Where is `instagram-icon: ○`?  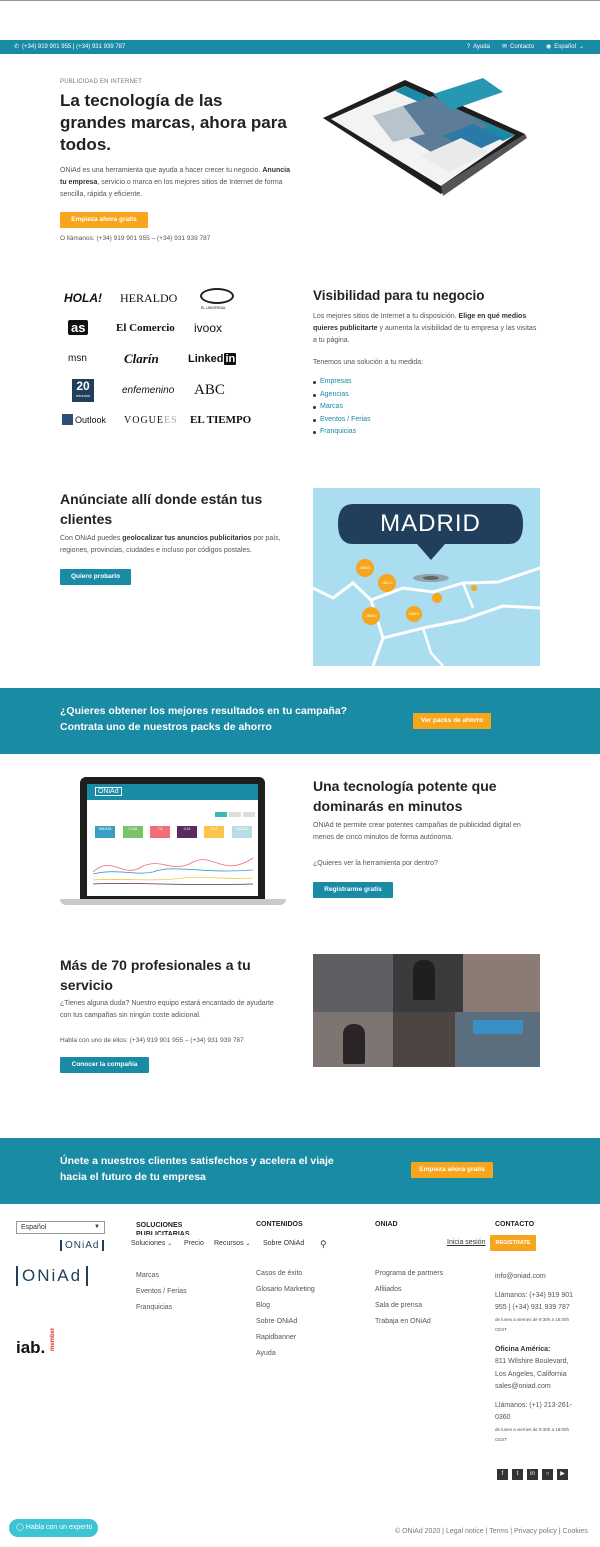 instagram-icon: ○ is located at coordinates (547, 1474).